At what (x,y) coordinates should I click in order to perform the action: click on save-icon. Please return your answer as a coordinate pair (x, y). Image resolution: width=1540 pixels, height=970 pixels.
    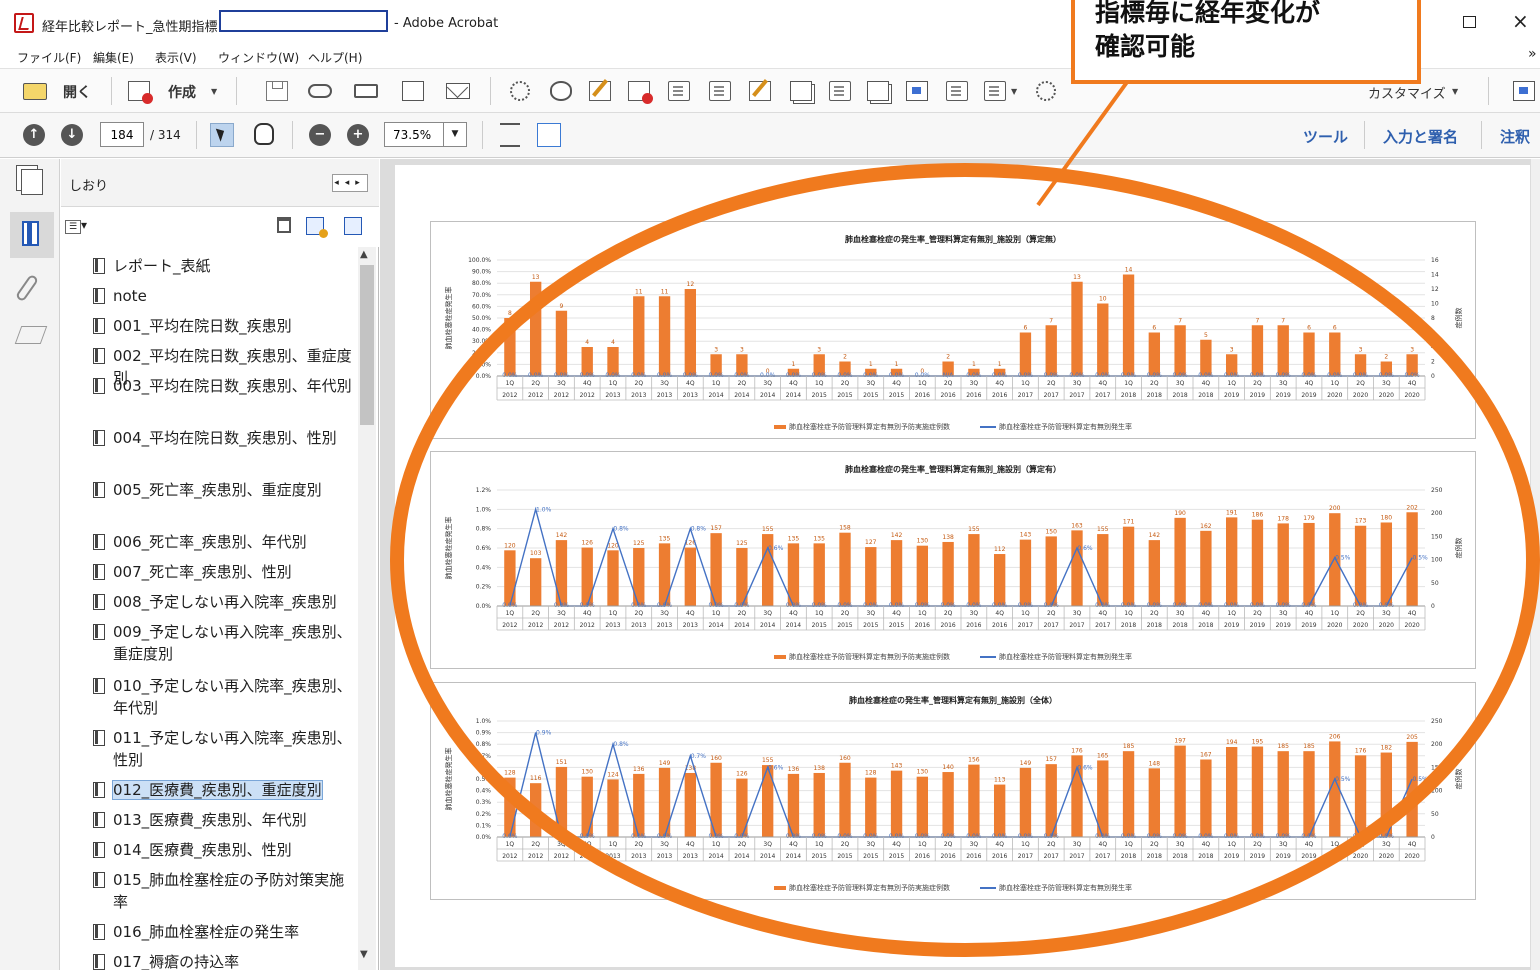
    Looking at the image, I should click on (277, 91).